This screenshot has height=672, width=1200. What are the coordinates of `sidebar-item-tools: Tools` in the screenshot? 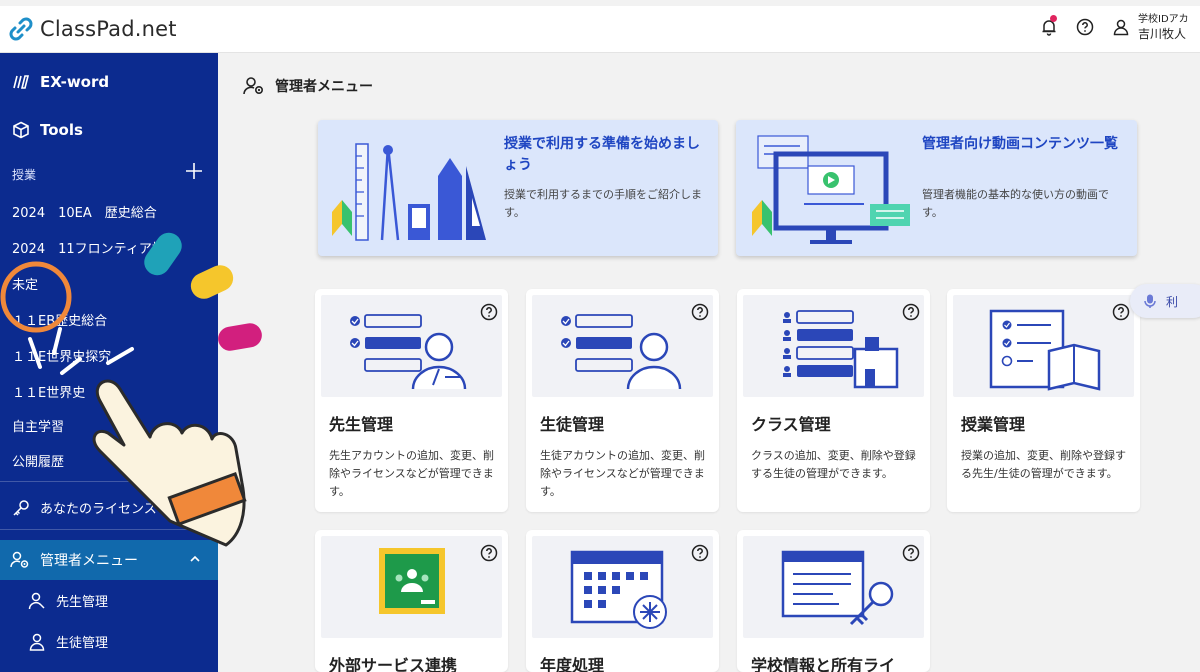 It's located at (47, 130).